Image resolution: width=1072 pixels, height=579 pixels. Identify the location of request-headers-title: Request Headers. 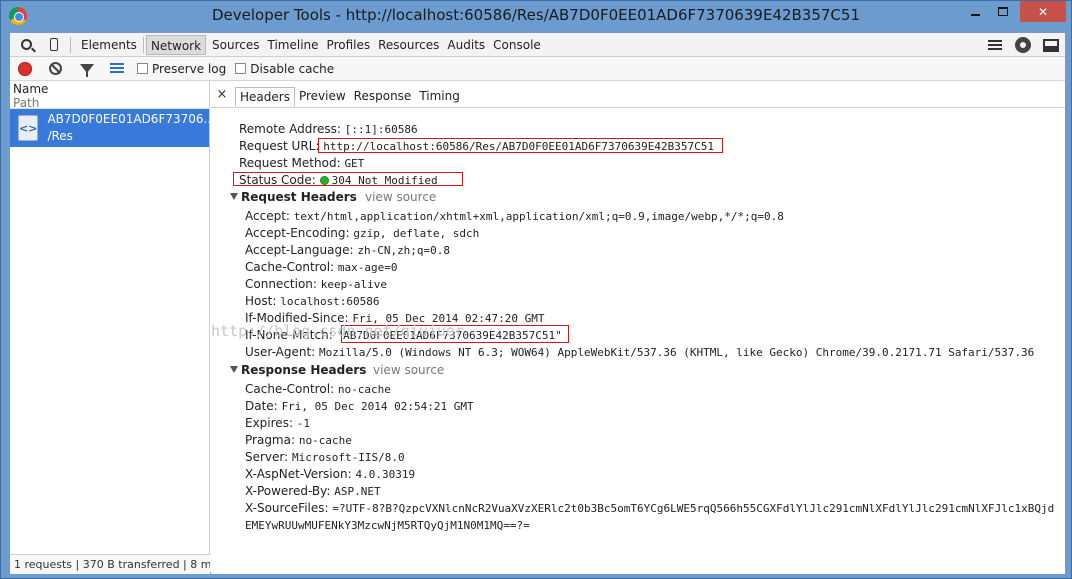
(299, 197).